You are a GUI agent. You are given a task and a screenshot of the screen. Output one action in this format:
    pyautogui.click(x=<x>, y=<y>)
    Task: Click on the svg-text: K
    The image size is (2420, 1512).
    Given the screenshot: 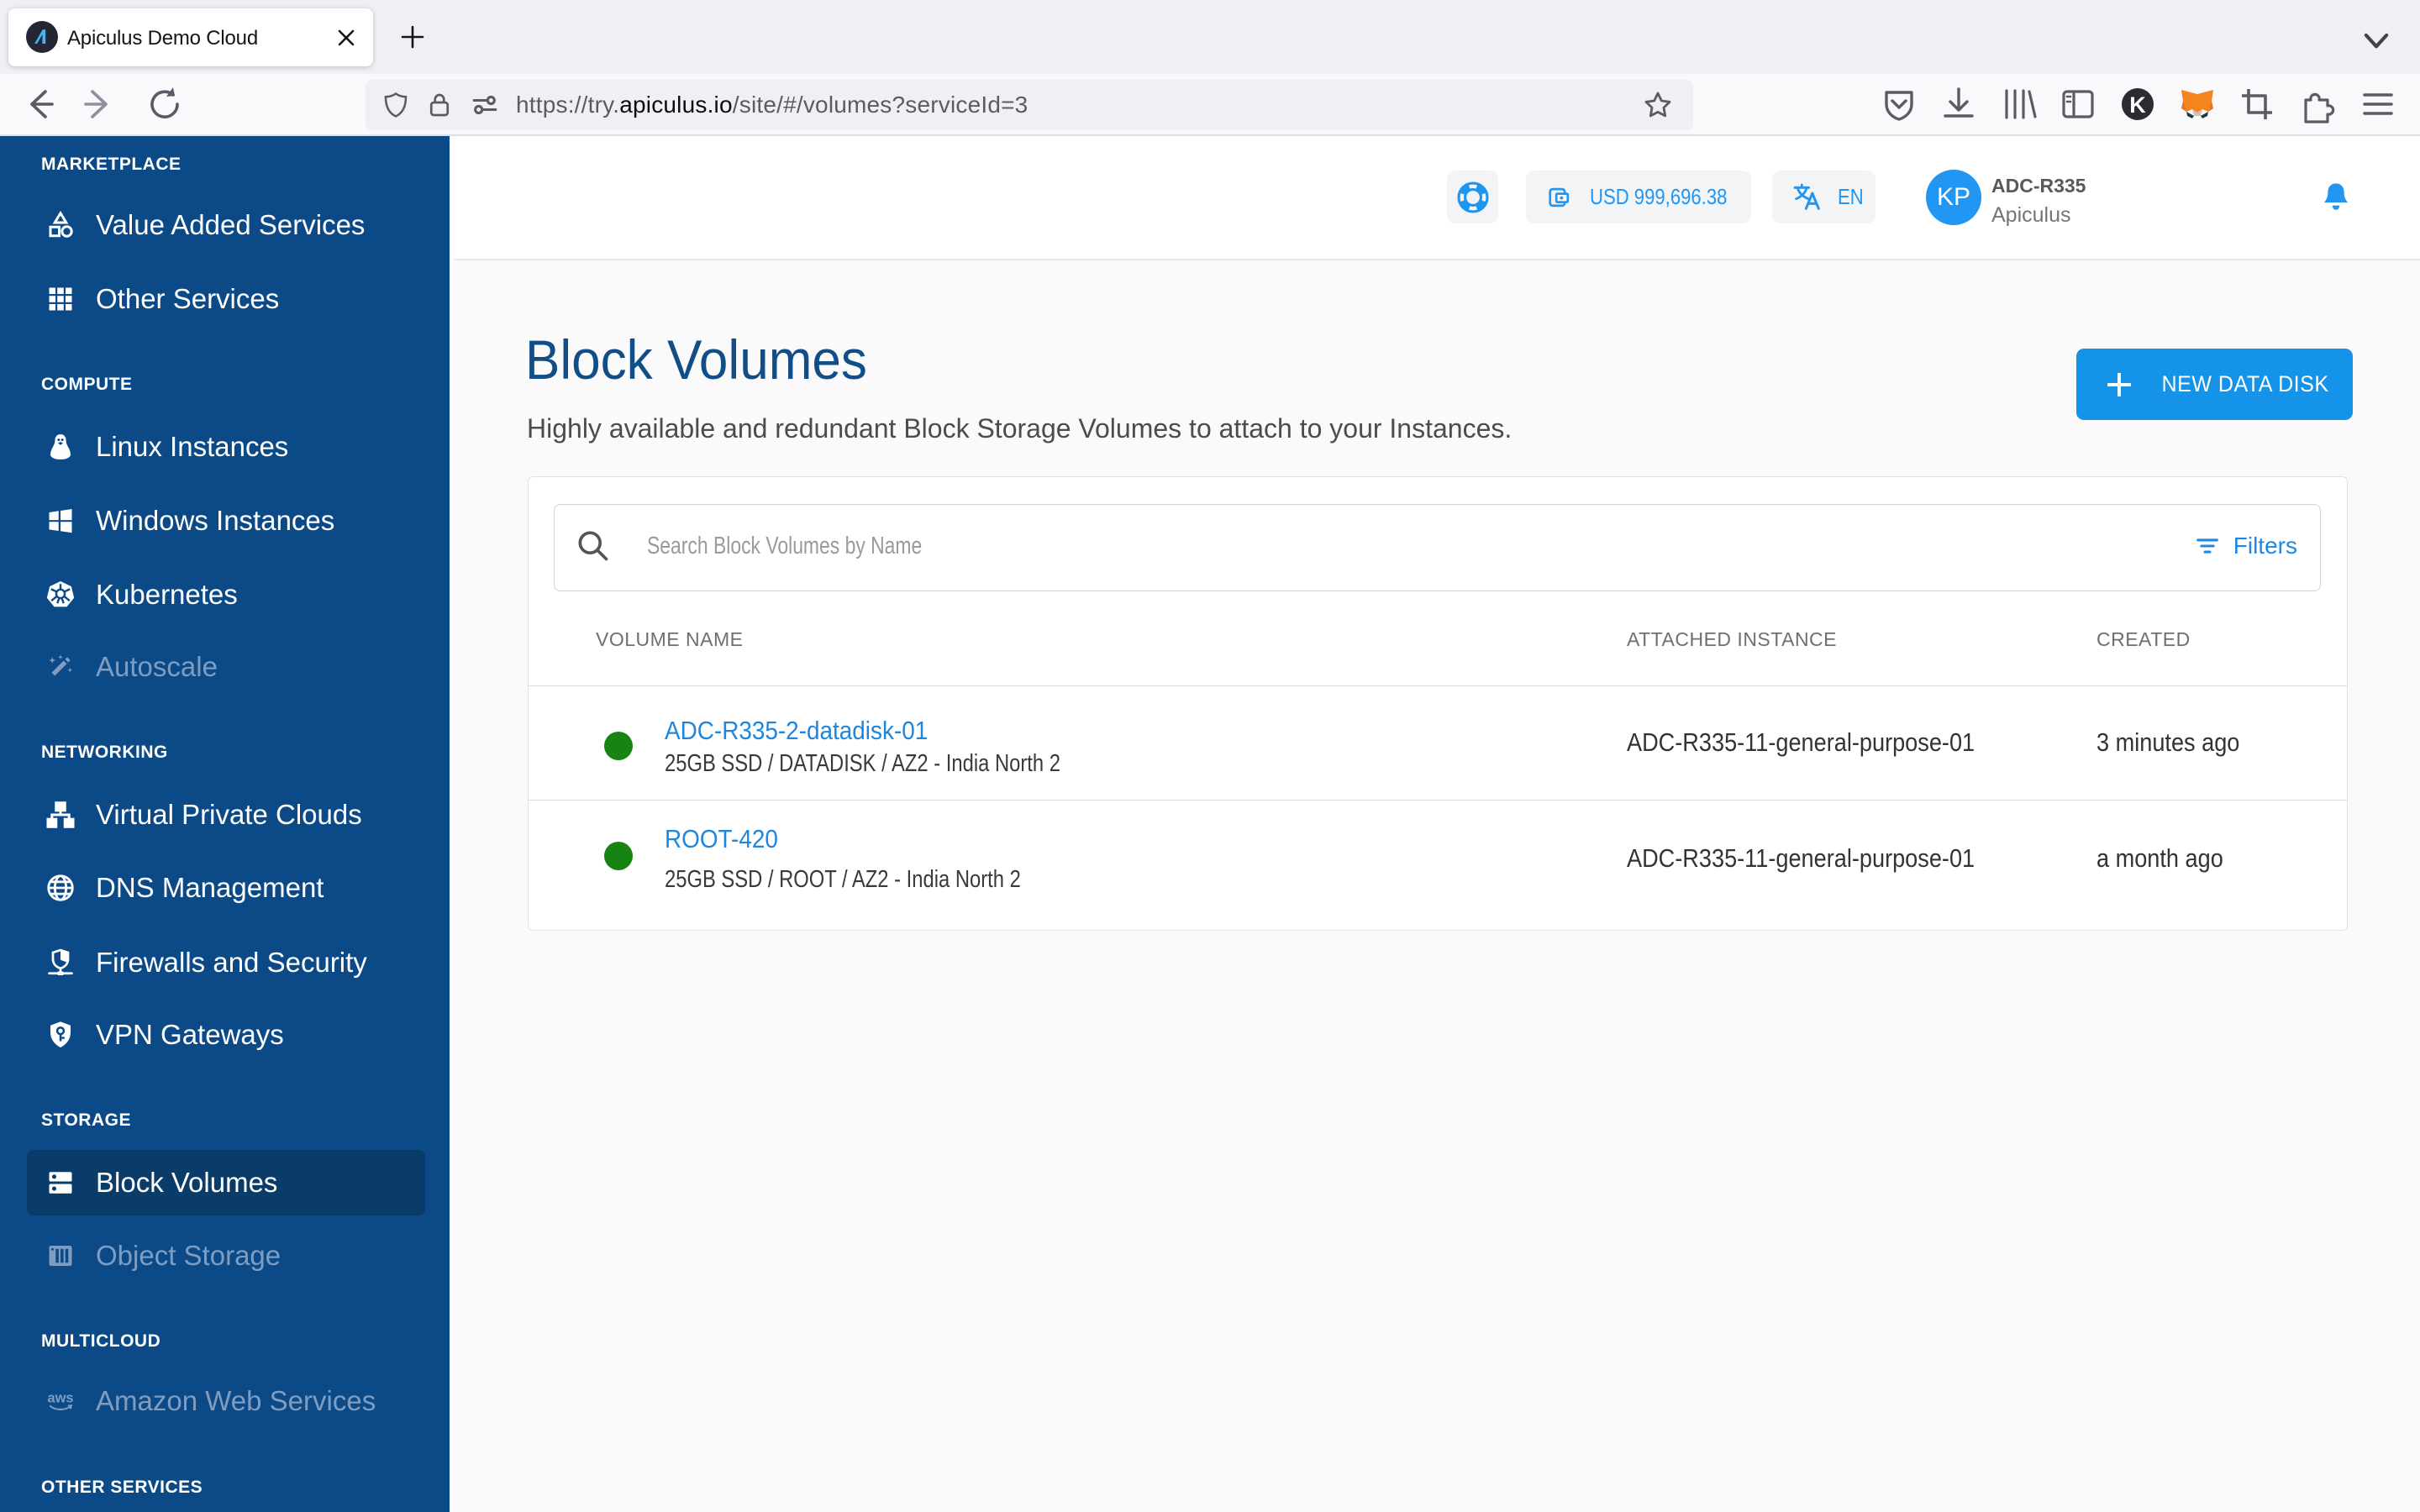 What is the action you would take?
    pyautogui.click(x=2137, y=105)
    